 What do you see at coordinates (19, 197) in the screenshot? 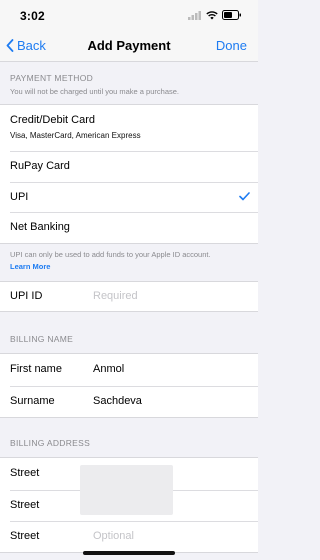
I see `option-label: UPI` at bounding box center [19, 197].